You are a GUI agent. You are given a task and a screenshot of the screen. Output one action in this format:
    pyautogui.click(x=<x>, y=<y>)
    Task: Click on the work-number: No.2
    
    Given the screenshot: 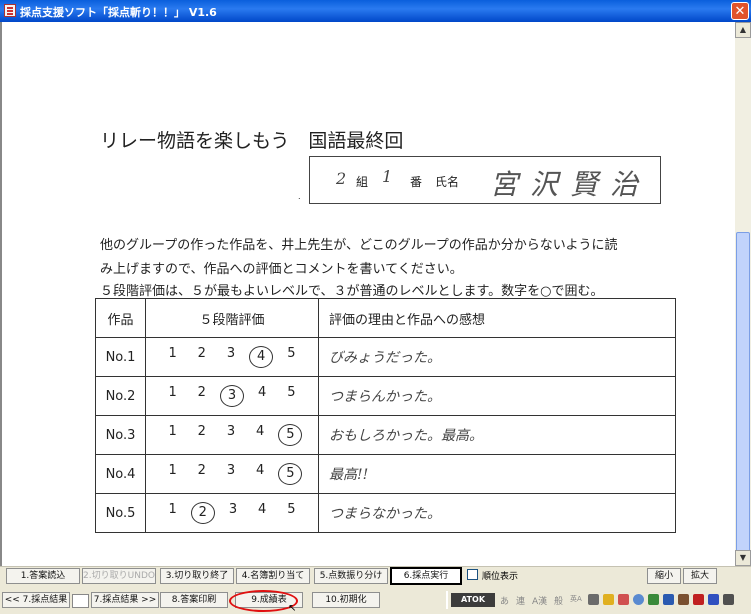 What is the action you would take?
    pyautogui.click(x=120, y=396)
    